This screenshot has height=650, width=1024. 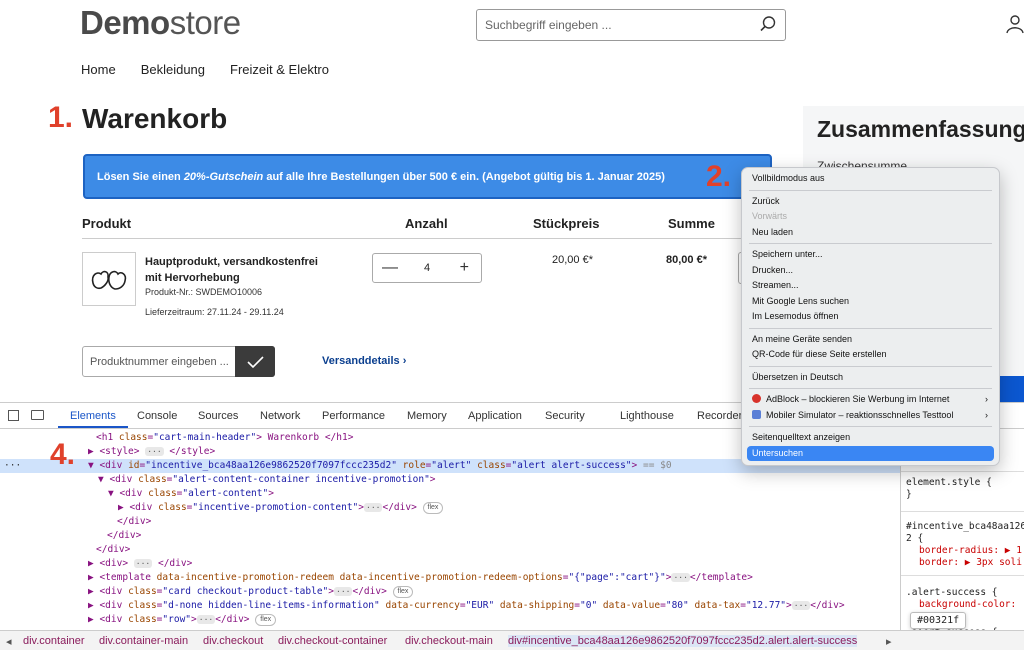 I want to click on tab-recorder: Recorder, so click(x=719, y=416).